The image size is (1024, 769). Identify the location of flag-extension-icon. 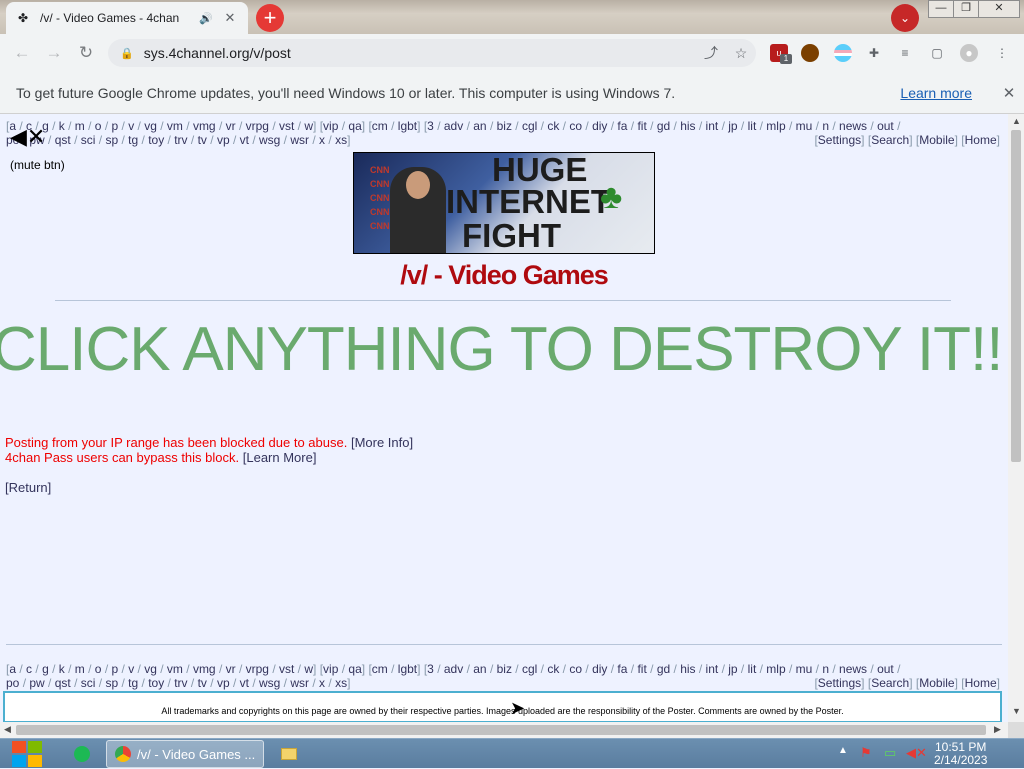
(843, 53).